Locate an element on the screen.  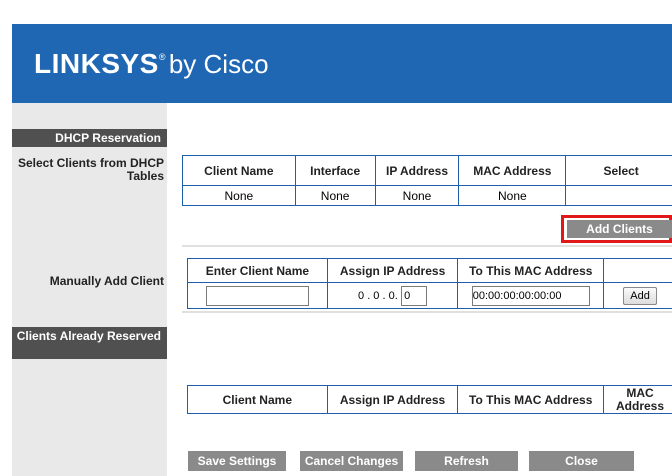
brand-name: LINKSYS is located at coordinates (96, 63).